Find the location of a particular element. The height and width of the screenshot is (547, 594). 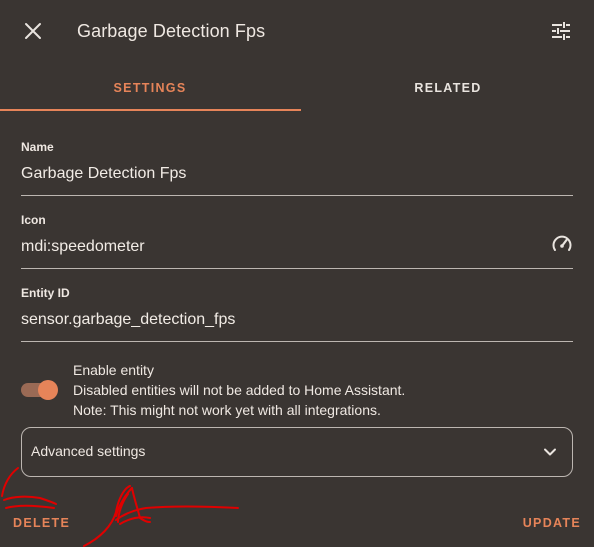

dialog-title: Garbage Detection Fps is located at coordinates (171, 31).